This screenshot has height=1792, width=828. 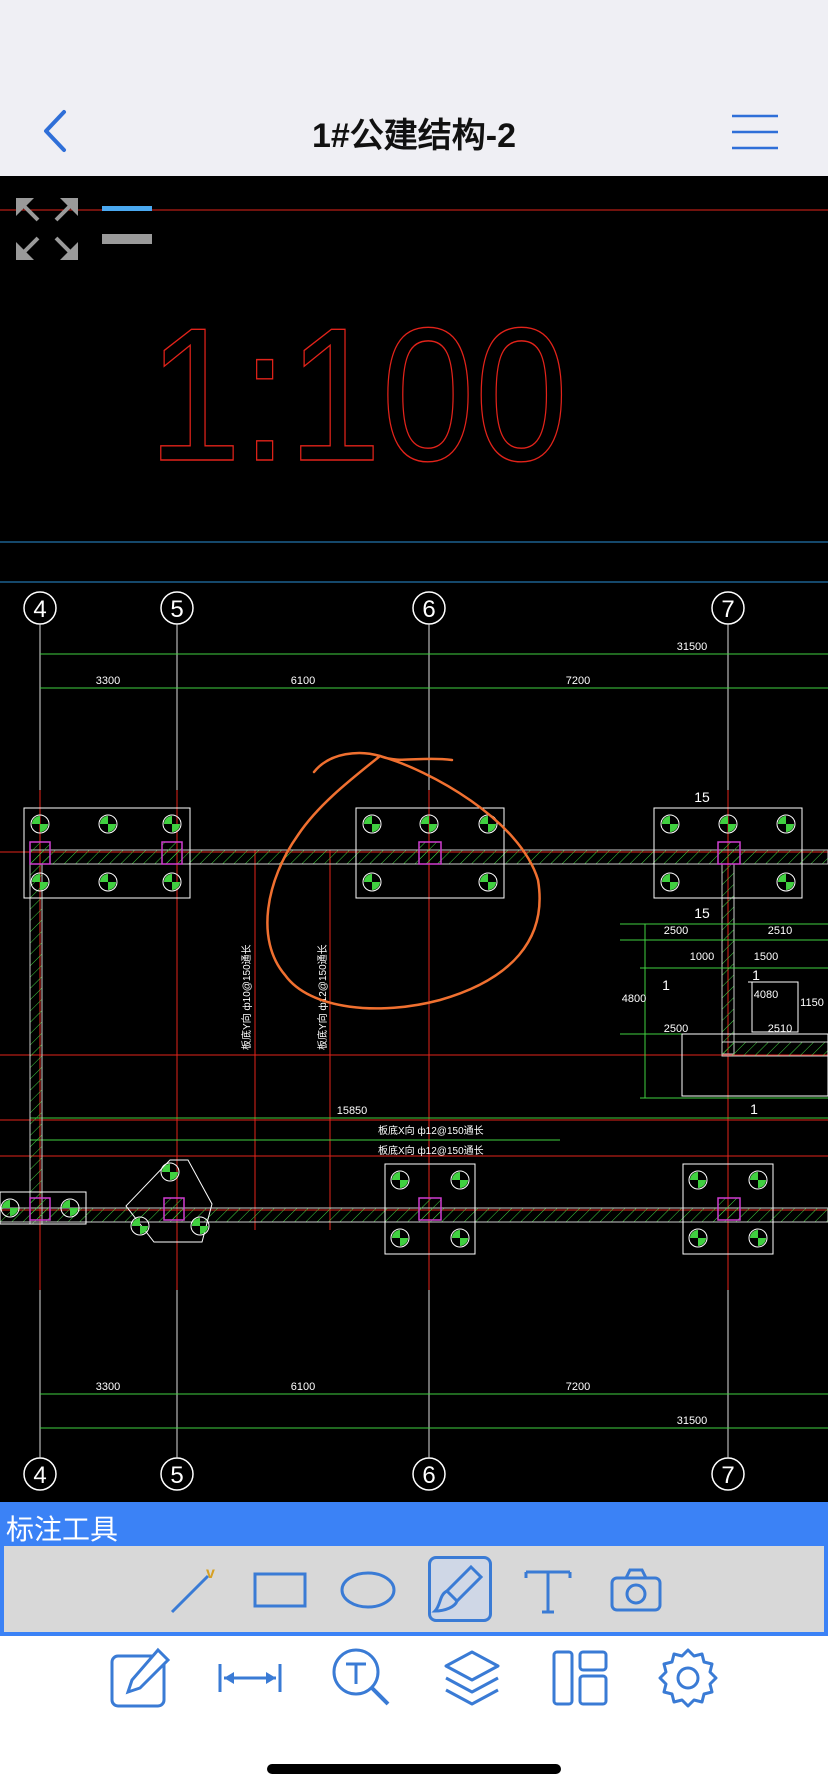 I want to click on measure-icon, so click(x=250, y=1678).